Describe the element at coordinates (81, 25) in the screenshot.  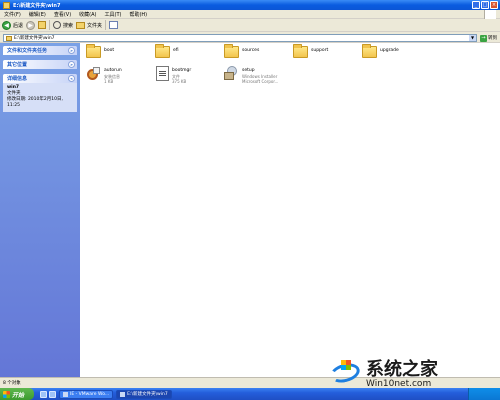
I see `folders-icon` at that location.